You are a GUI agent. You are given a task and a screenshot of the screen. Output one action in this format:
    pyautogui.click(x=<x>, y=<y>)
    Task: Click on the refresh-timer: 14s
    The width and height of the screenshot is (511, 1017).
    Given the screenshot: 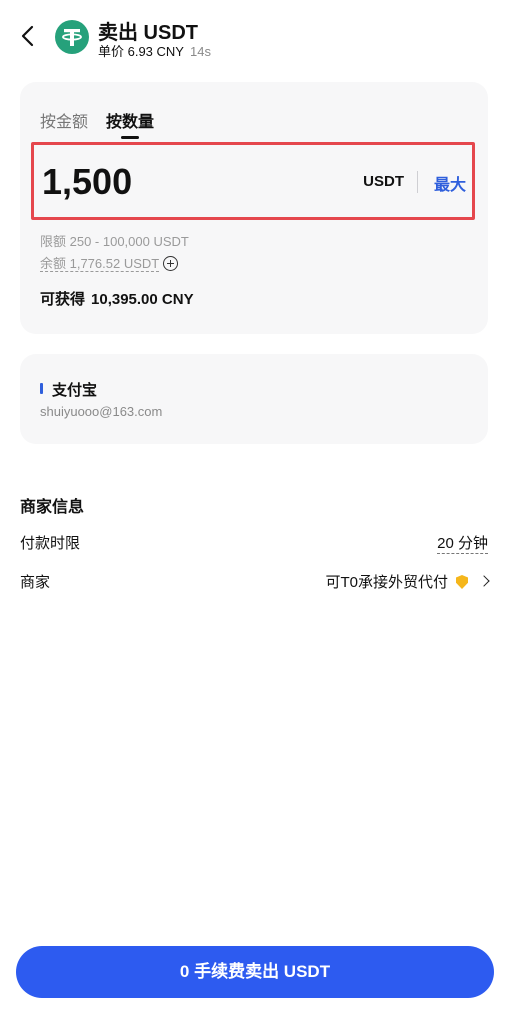 What is the action you would take?
    pyautogui.click(x=200, y=51)
    